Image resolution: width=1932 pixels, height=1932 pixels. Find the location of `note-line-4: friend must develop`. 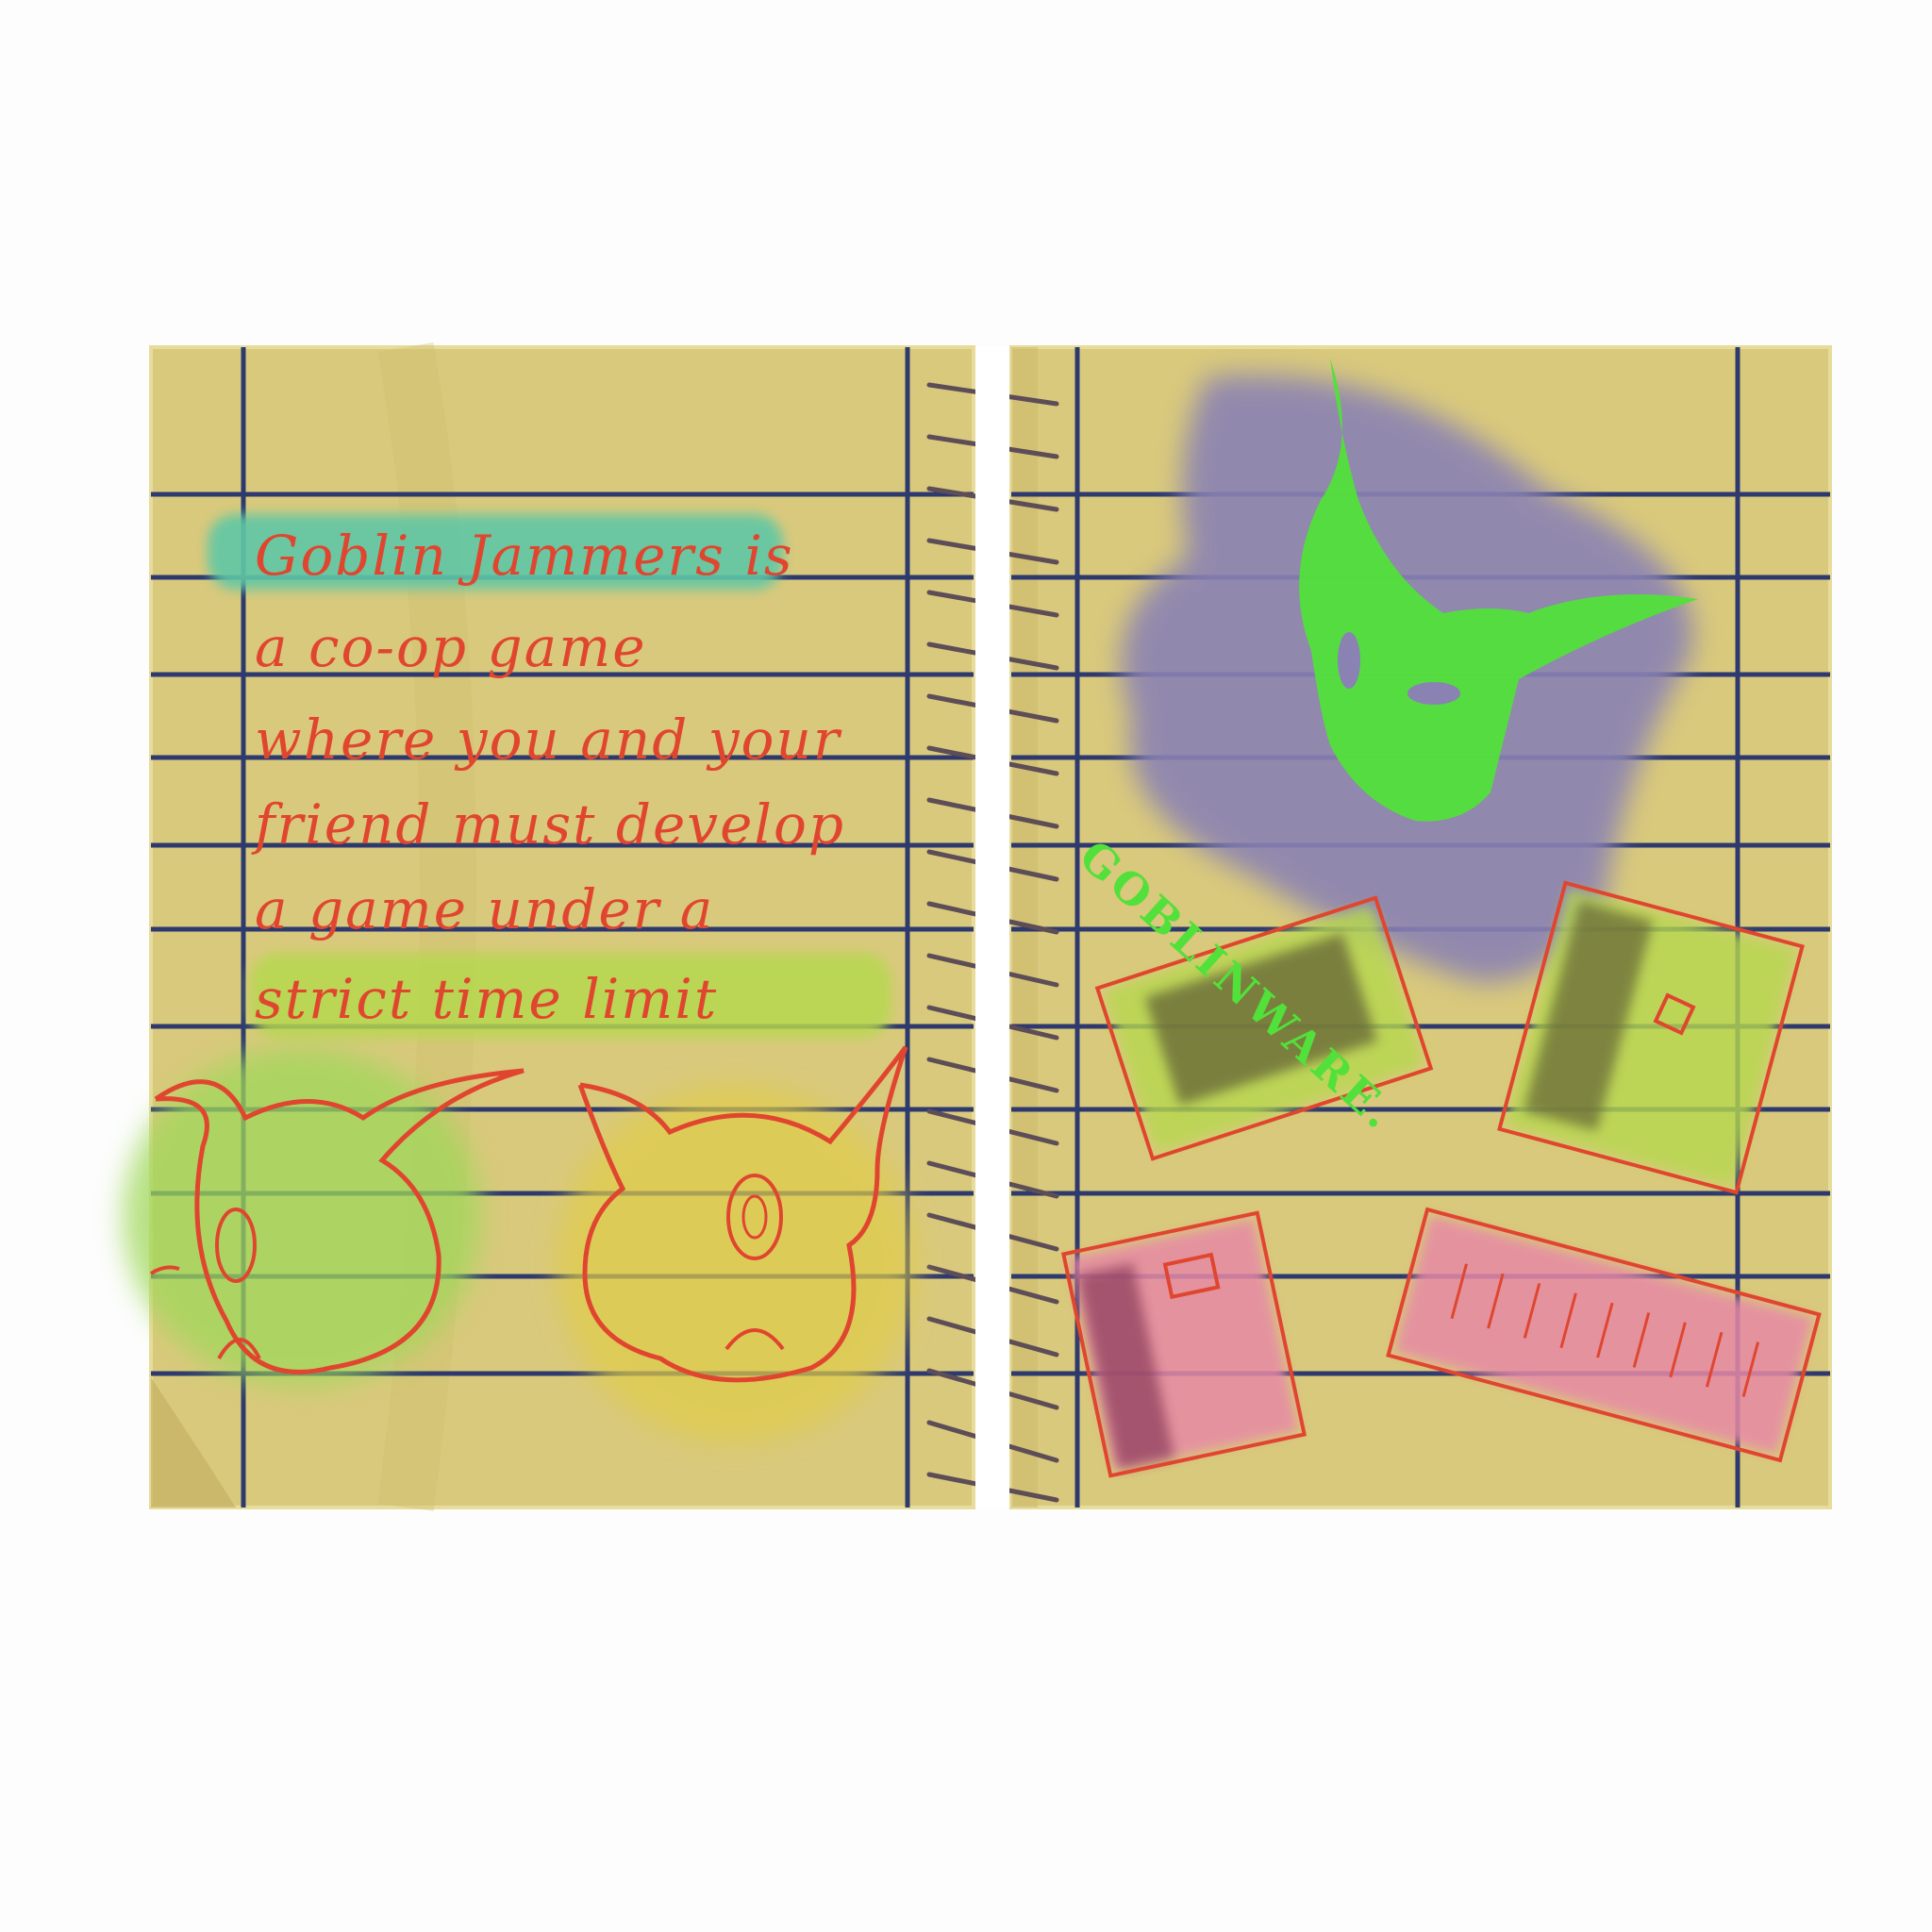

note-line-4: friend must develop is located at coordinates (550, 824).